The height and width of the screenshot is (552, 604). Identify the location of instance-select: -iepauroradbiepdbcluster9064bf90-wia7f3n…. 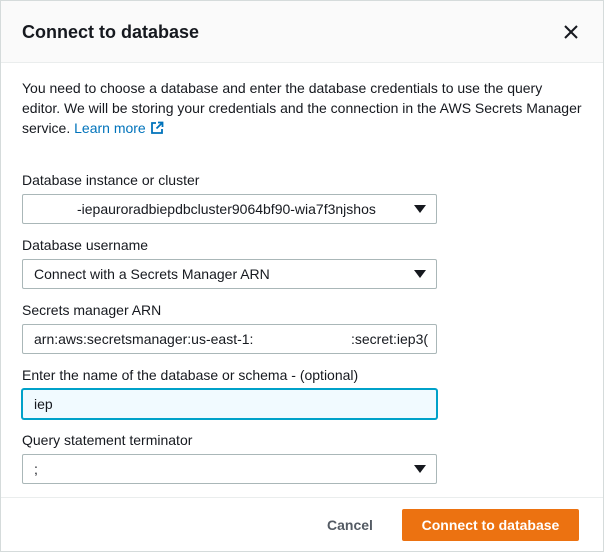
(229, 209).